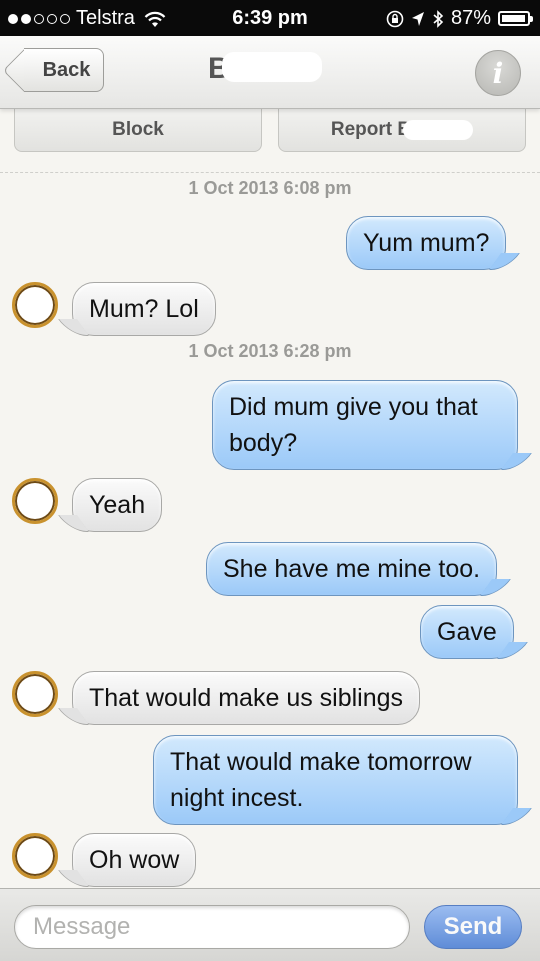  I want to click on outgoing-message: That would make tomorrow night incest., so click(335, 780).